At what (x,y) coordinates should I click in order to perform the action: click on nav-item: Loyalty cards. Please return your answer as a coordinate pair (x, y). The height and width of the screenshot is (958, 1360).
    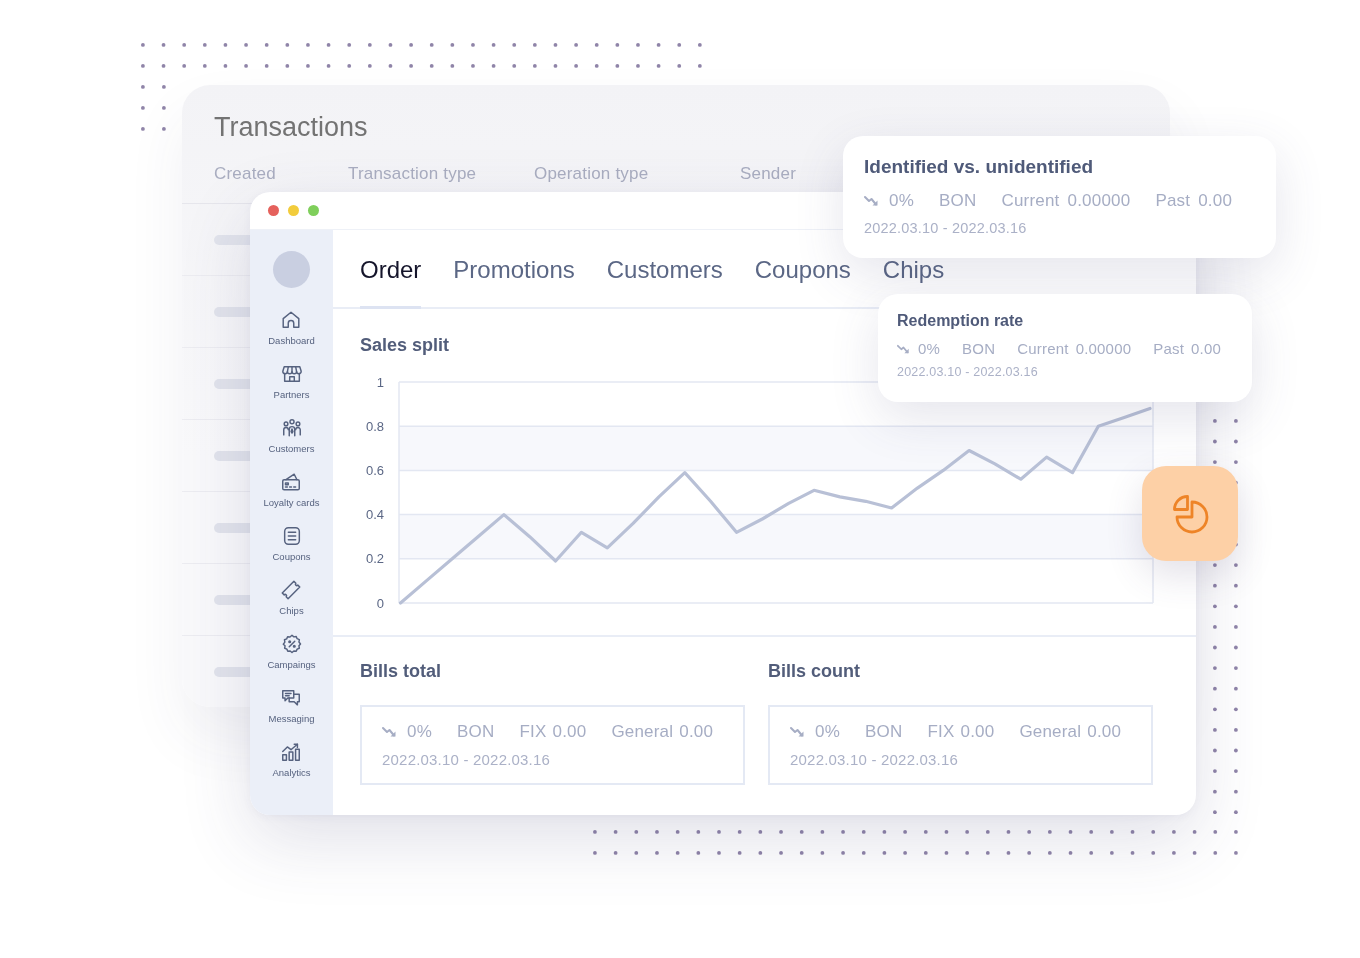
    Looking at the image, I should click on (291, 490).